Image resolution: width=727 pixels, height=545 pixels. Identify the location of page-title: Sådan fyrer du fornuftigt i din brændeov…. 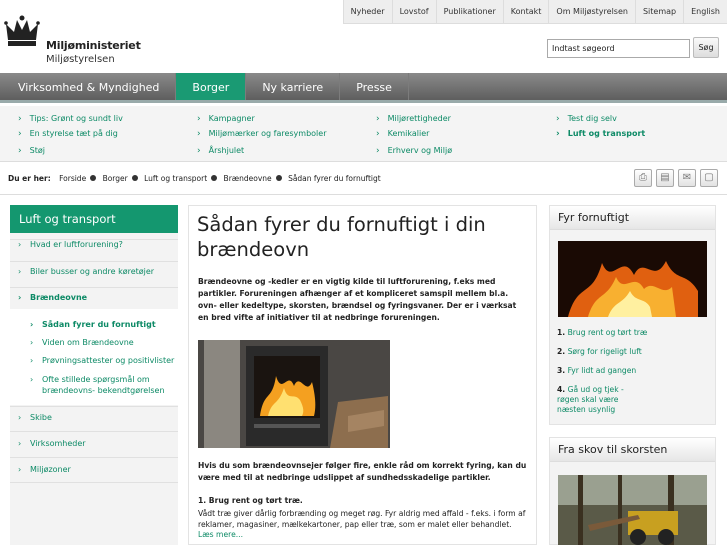
(341, 237).